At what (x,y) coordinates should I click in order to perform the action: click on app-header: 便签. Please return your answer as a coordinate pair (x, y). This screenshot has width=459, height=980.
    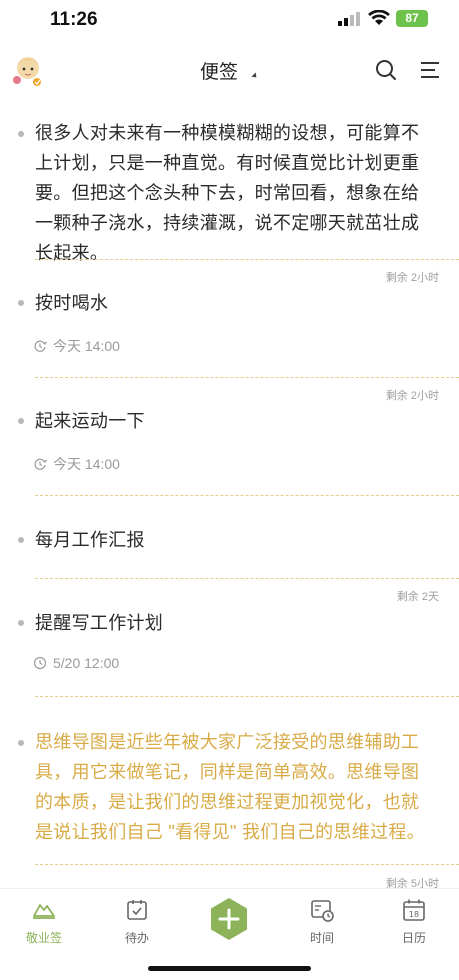
    Looking at the image, I should click on (229, 70).